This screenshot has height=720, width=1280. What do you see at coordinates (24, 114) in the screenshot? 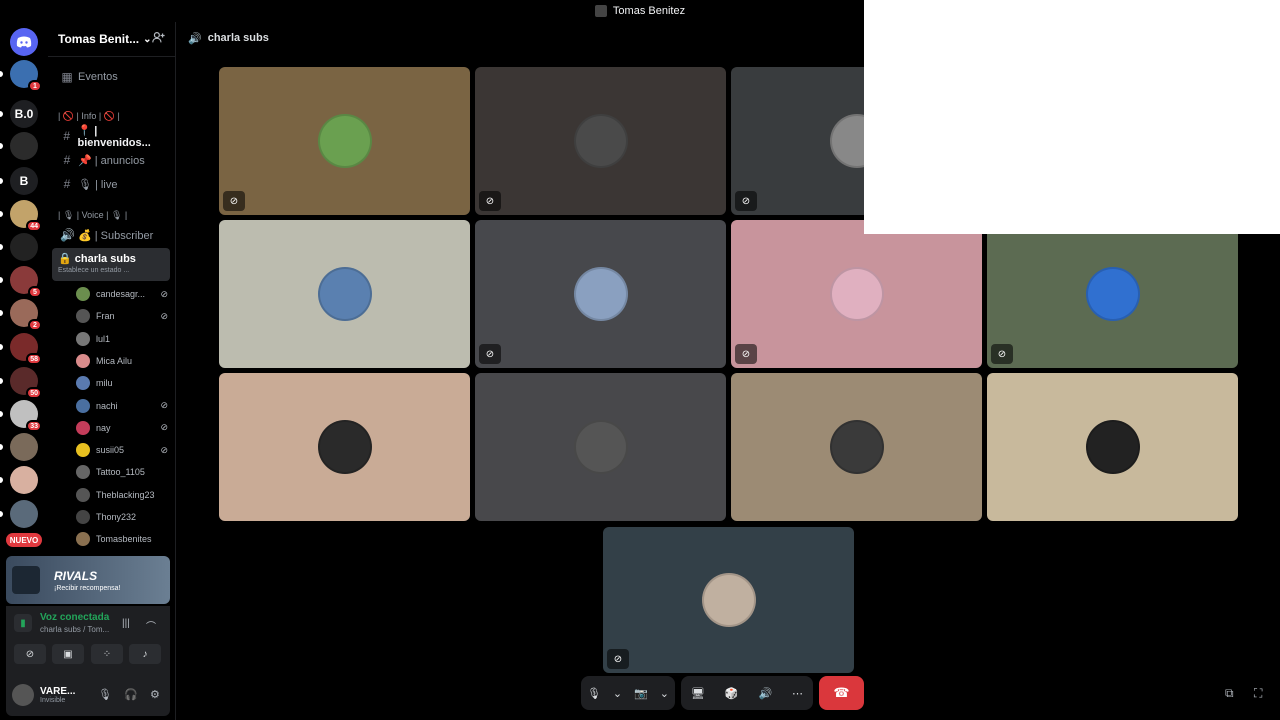
I see `server-icon: B.0` at bounding box center [24, 114].